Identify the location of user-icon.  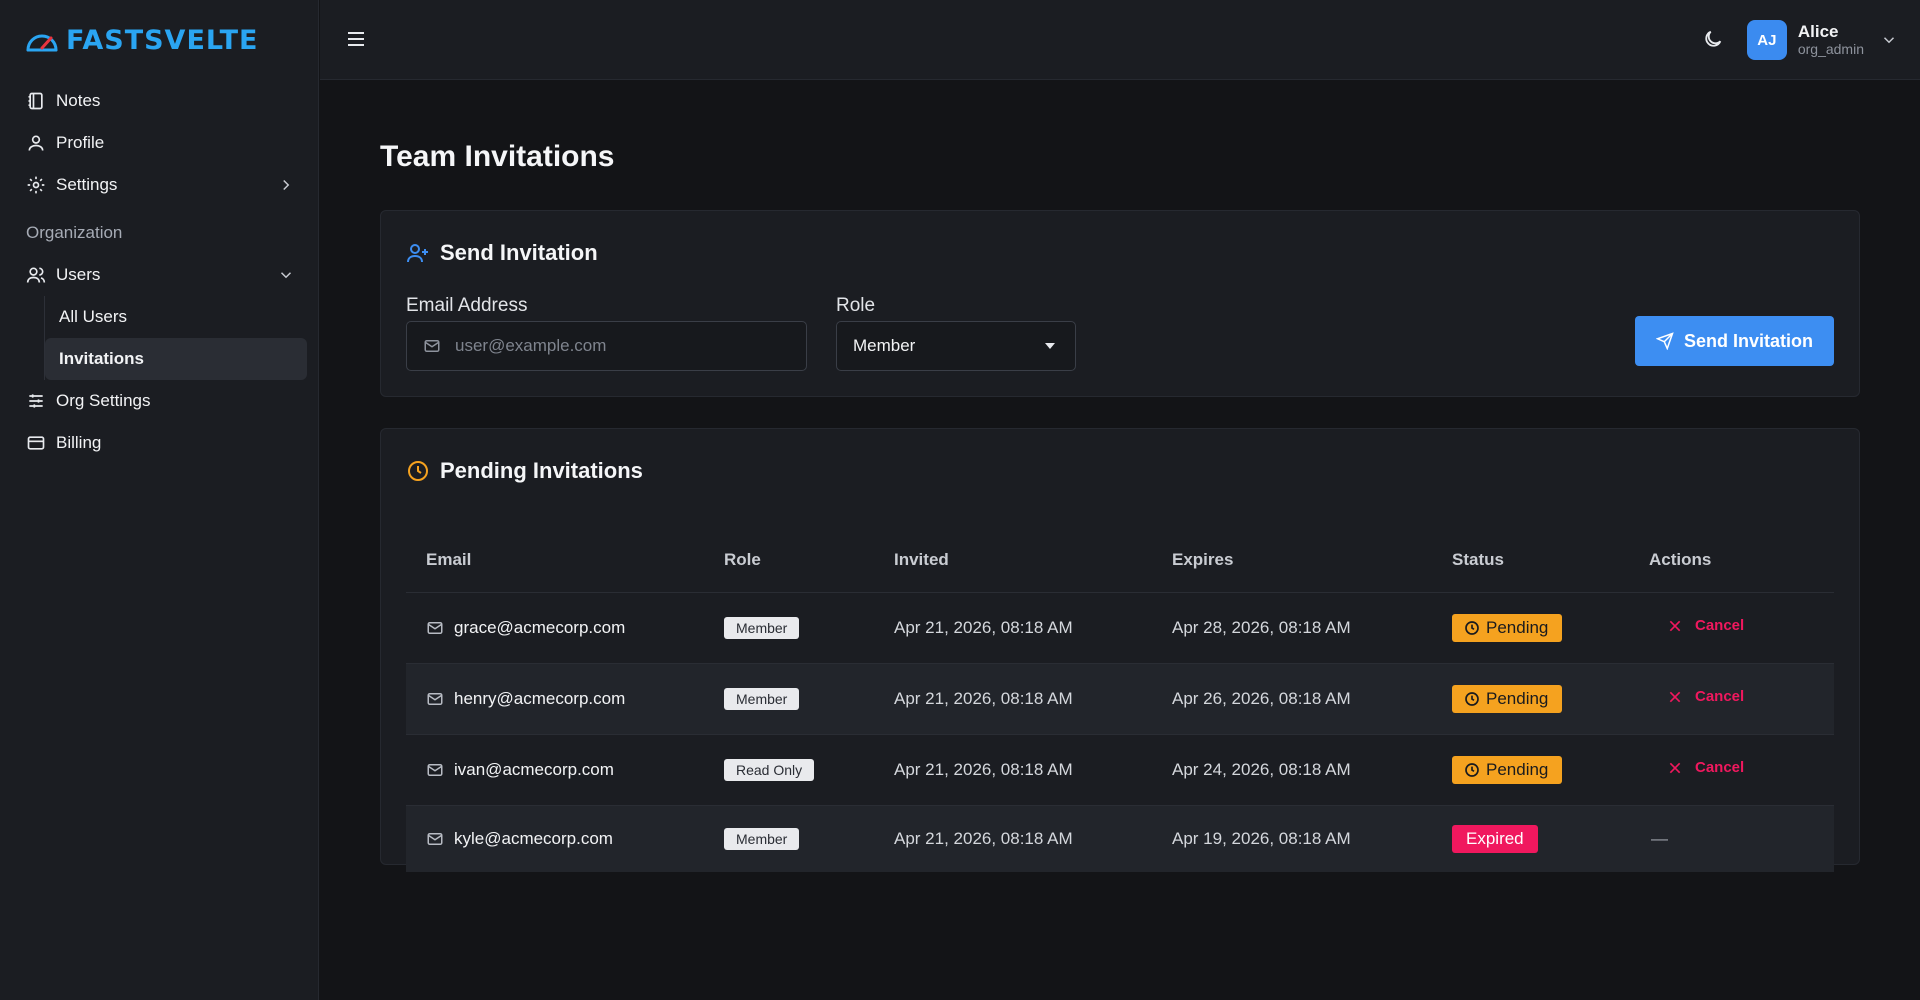
(36, 143).